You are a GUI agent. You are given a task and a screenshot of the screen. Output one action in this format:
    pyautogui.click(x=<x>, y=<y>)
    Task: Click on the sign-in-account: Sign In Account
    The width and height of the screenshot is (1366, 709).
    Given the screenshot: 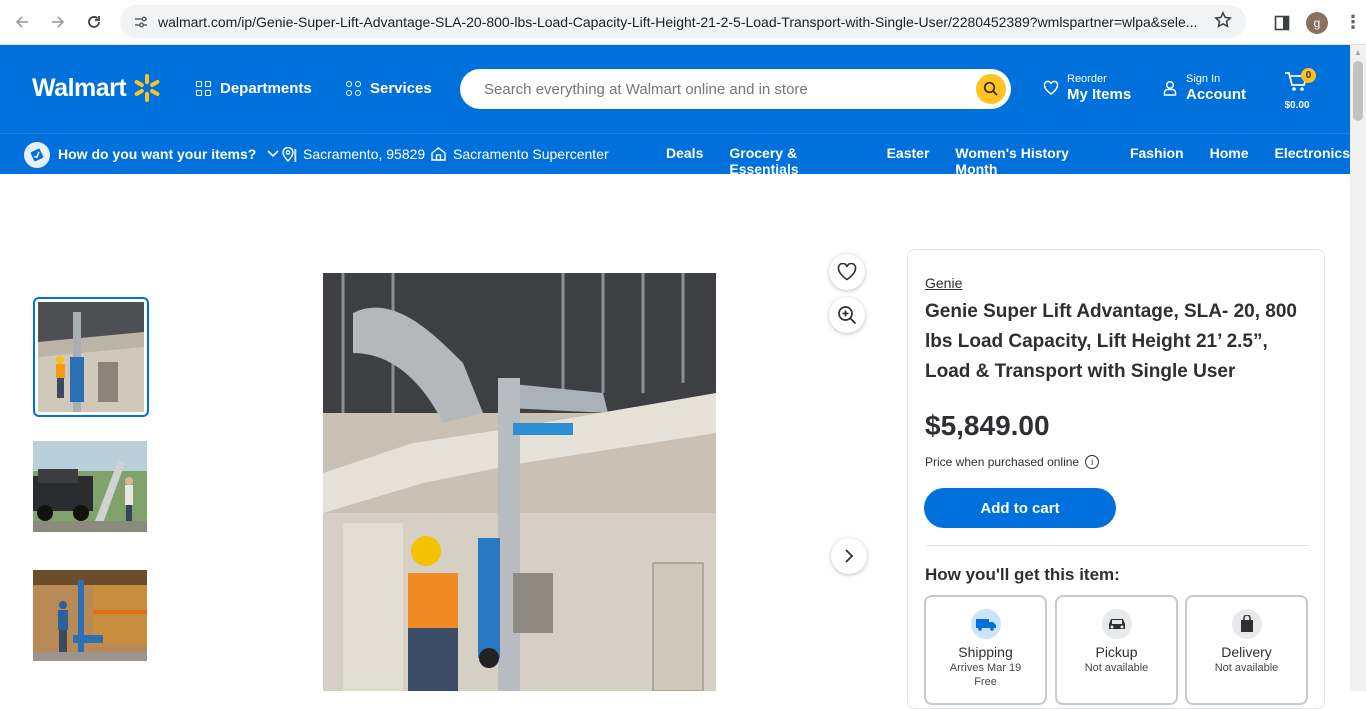 What is the action you would take?
    pyautogui.click(x=1204, y=88)
    